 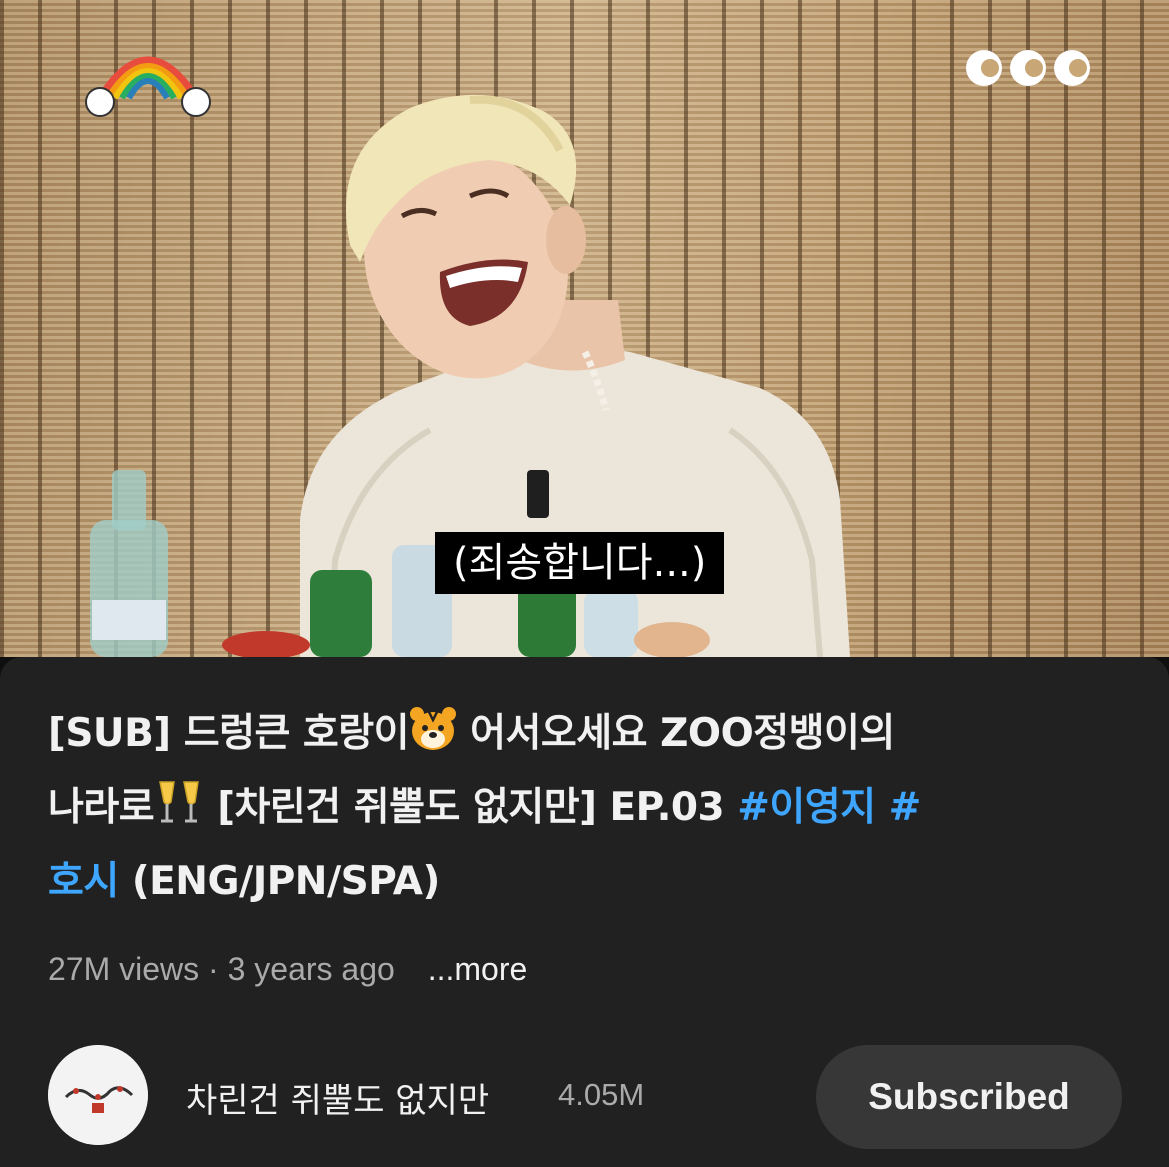 What do you see at coordinates (279, 881) in the screenshot?
I see `title-text: (ENG/JPN/SPA)` at bounding box center [279, 881].